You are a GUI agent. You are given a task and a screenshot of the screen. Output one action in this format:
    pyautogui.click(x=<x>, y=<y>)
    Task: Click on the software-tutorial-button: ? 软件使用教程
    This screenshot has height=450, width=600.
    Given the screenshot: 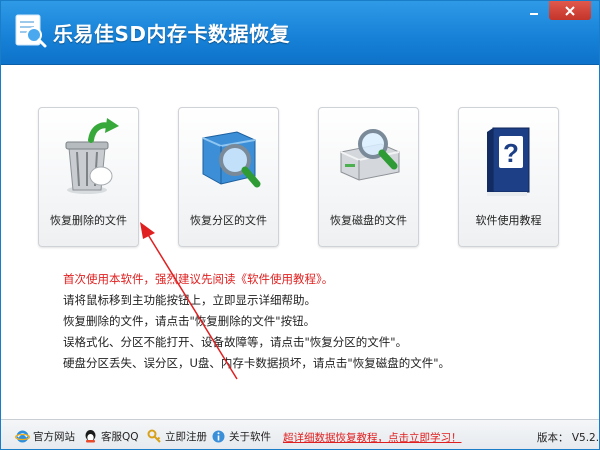 What is the action you would take?
    pyautogui.click(x=508, y=177)
    